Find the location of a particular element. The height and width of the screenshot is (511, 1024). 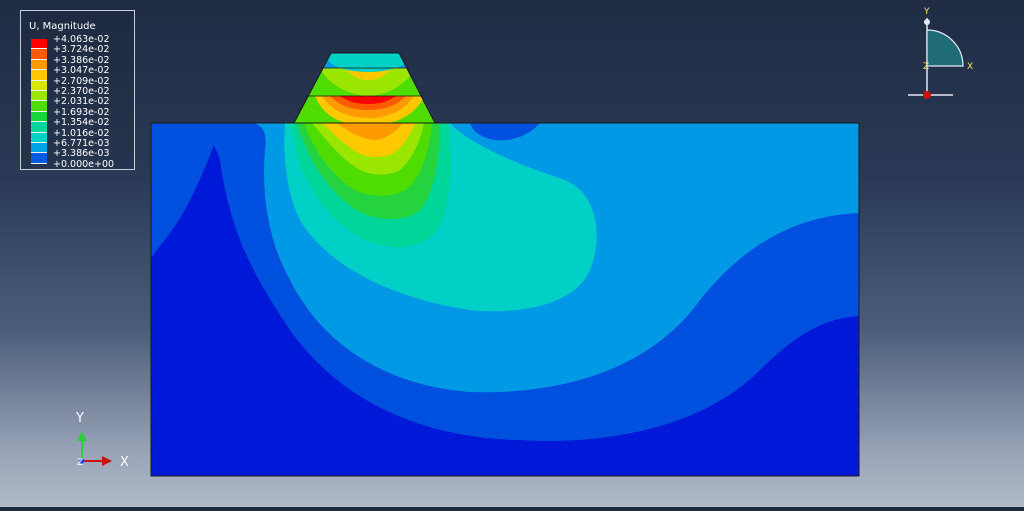

triad-x-label: X is located at coordinates (124, 462).